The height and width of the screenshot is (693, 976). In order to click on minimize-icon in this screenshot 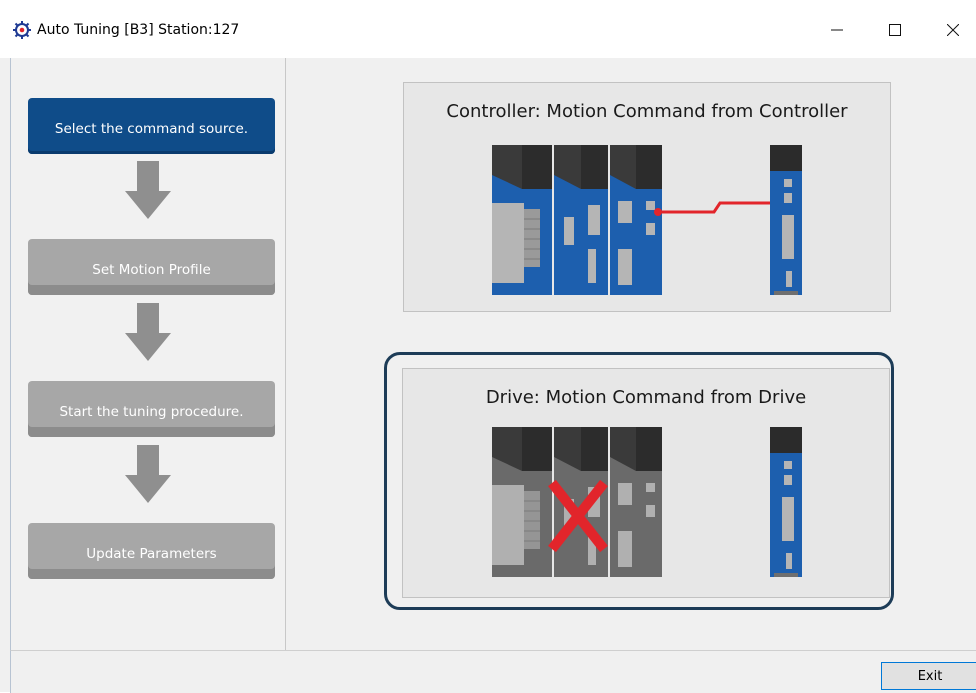, I will do `click(837, 30)`.